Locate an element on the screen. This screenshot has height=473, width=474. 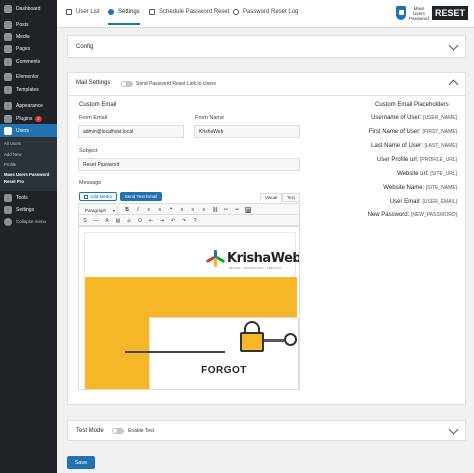
align-right-icon: ≡ is located at coordinates (204, 210).